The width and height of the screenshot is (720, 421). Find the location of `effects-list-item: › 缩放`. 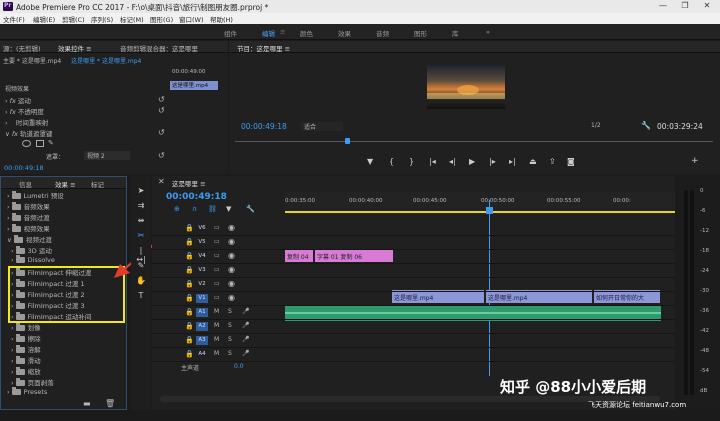

effects-list-item: › 缩放 is located at coordinates (26, 371).